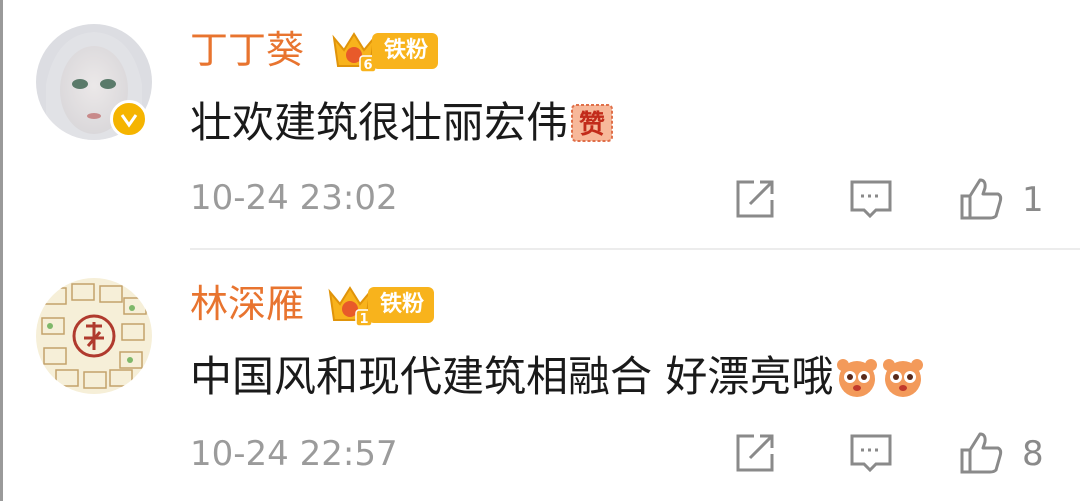  What do you see at coordinates (294, 454) in the screenshot?
I see `timestamp: 10-24 22:57` at bounding box center [294, 454].